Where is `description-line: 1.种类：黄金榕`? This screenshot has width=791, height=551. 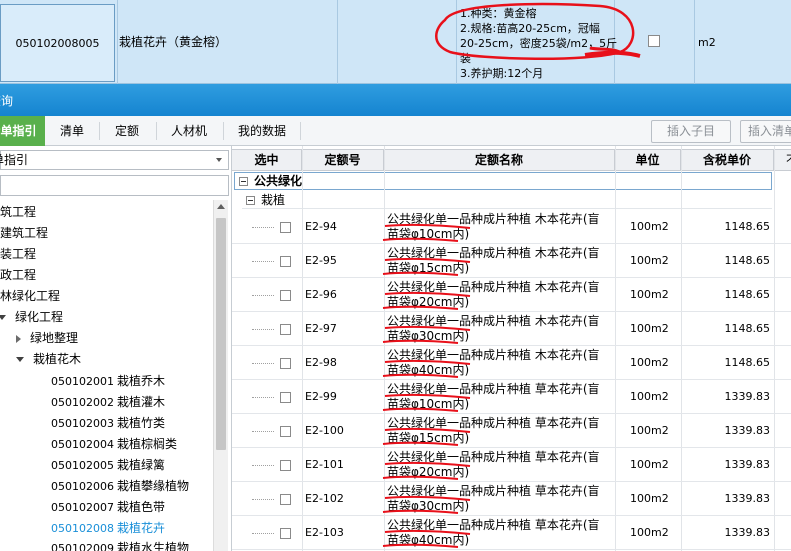 description-line: 1.种类：黄金榕 is located at coordinates (498, 13).